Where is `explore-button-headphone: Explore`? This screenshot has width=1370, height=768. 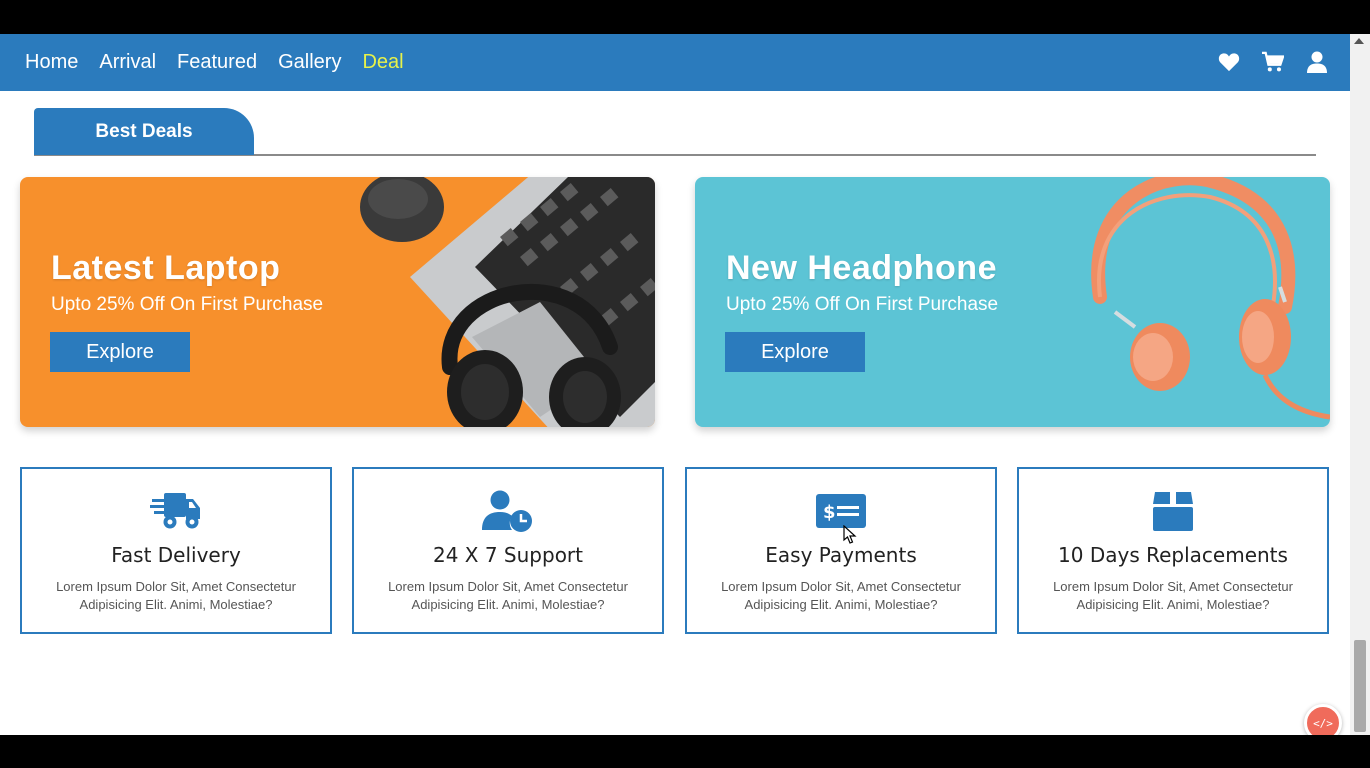
explore-button-headphone: Explore is located at coordinates (795, 352).